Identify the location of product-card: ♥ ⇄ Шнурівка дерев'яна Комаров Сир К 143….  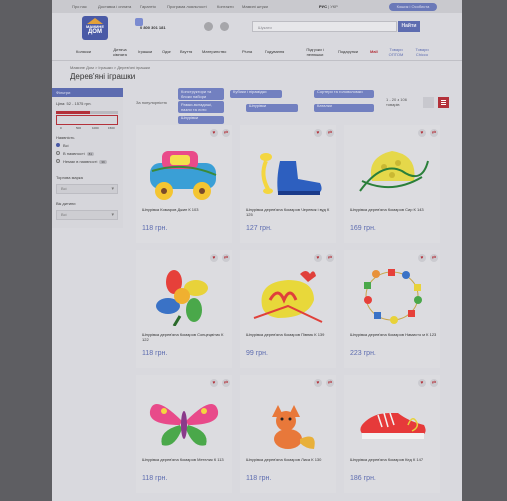
(392, 184).